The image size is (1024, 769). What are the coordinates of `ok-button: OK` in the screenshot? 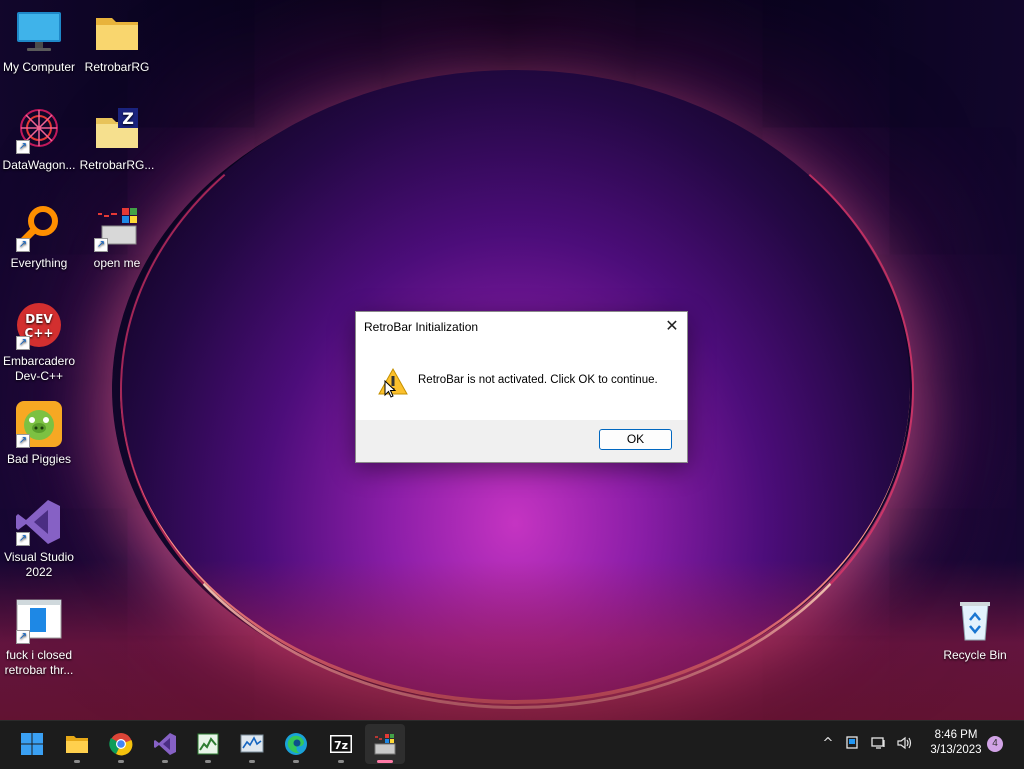 It's located at (635, 439).